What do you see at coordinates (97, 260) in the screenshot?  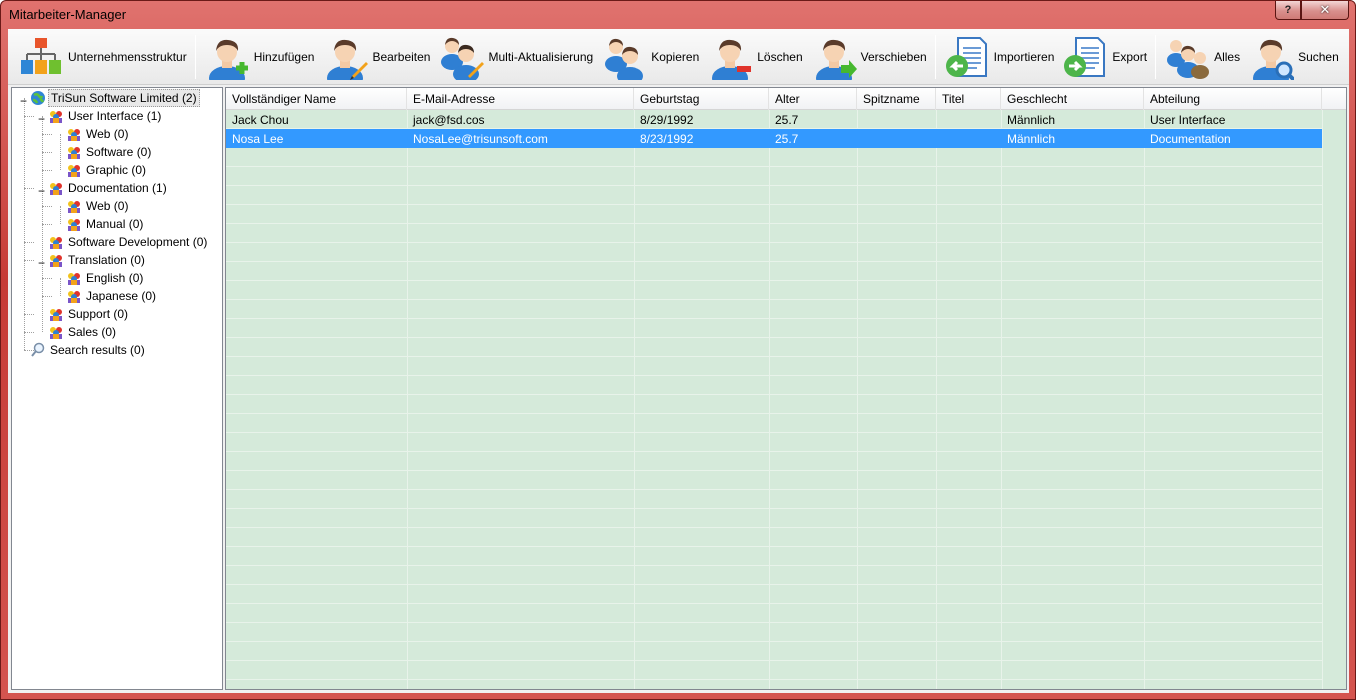 I see `tree-item: Translation (0)` at bounding box center [97, 260].